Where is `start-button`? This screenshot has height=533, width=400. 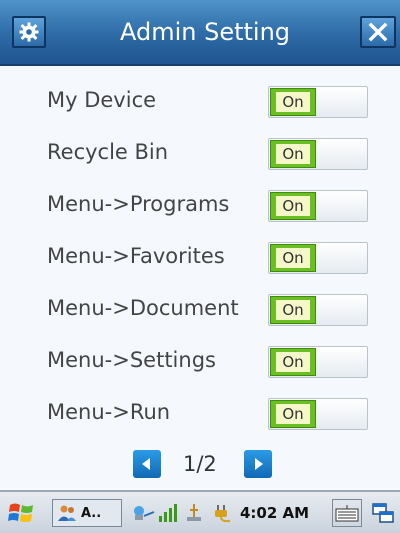 start-button is located at coordinates (23, 513).